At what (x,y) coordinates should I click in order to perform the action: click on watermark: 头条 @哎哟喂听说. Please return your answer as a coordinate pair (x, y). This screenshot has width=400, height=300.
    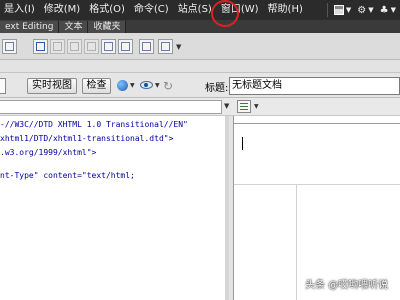
    Looking at the image, I should click on (347, 285).